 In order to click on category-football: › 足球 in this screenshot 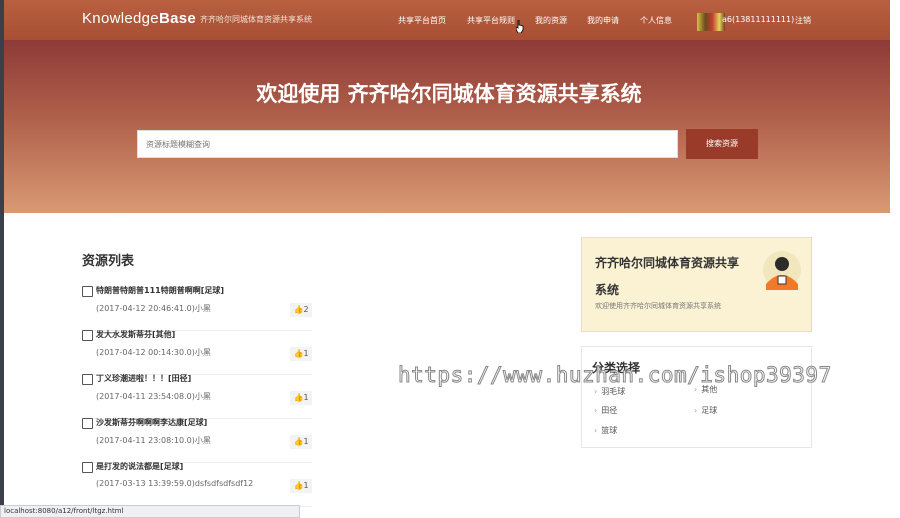, I will do `click(705, 410)`.